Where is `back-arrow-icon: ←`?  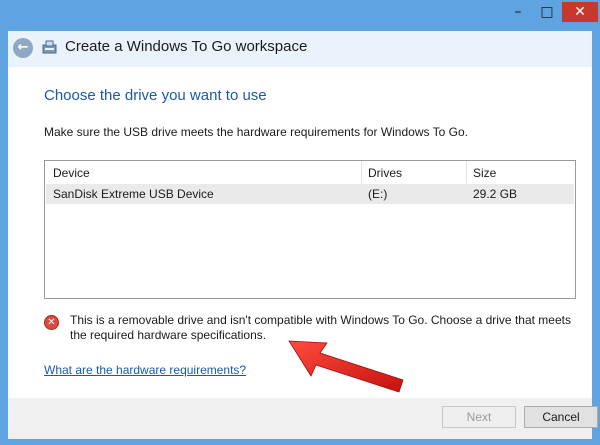
back-arrow-icon: ← is located at coordinates (23, 48).